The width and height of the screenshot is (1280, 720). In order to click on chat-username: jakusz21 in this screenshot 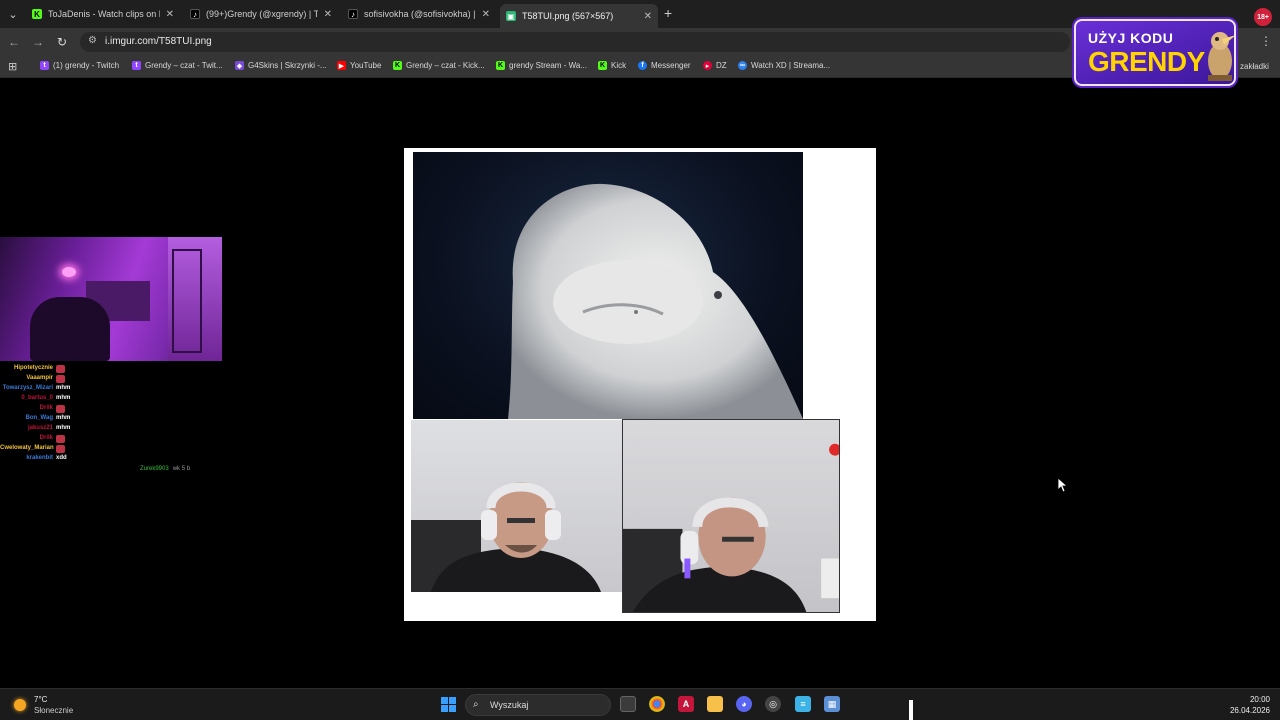, I will do `click(40, 428)`.